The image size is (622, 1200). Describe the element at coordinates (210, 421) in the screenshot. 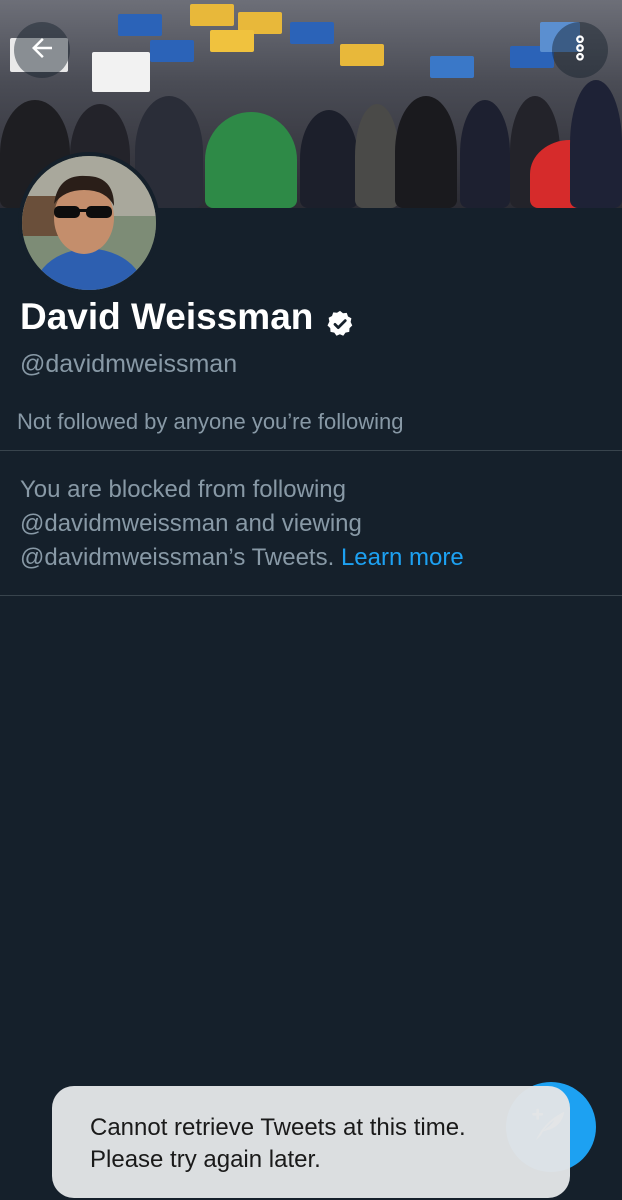

I see `followed-by-text: Not followed by anyone you’re following` at that location.